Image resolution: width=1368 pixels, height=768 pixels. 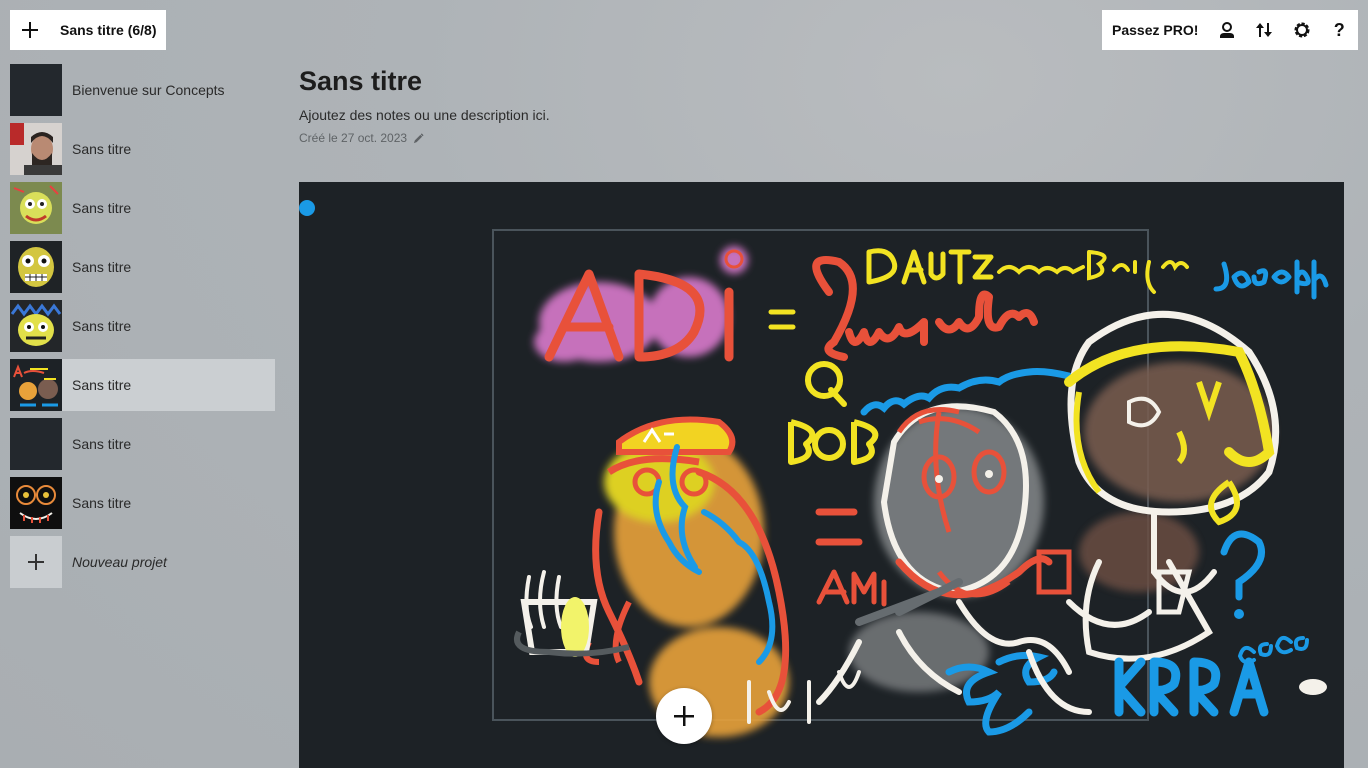 What do you see at coordinates (142, 385) in the screenshot?
I see `project-item-active: Sans titre` at bounding box center [142, 385].